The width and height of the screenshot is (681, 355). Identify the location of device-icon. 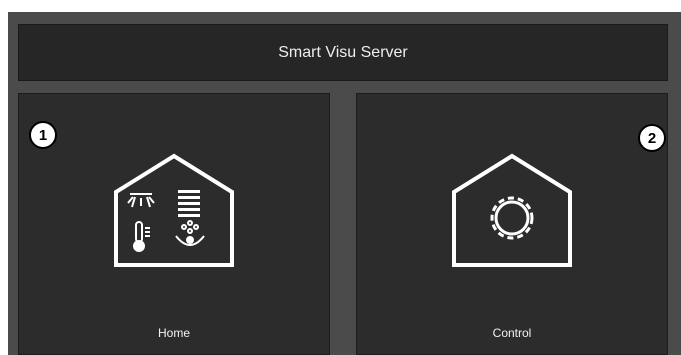
(190, 233).